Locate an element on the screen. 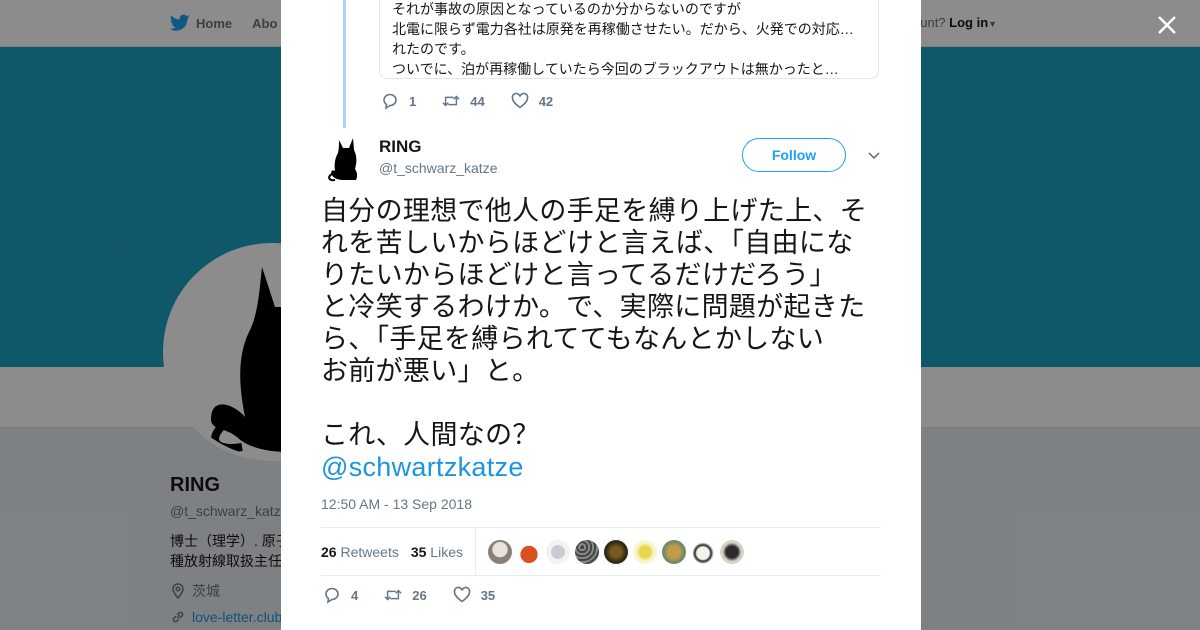  like-count: 35 is located at coordinates (488, 595).